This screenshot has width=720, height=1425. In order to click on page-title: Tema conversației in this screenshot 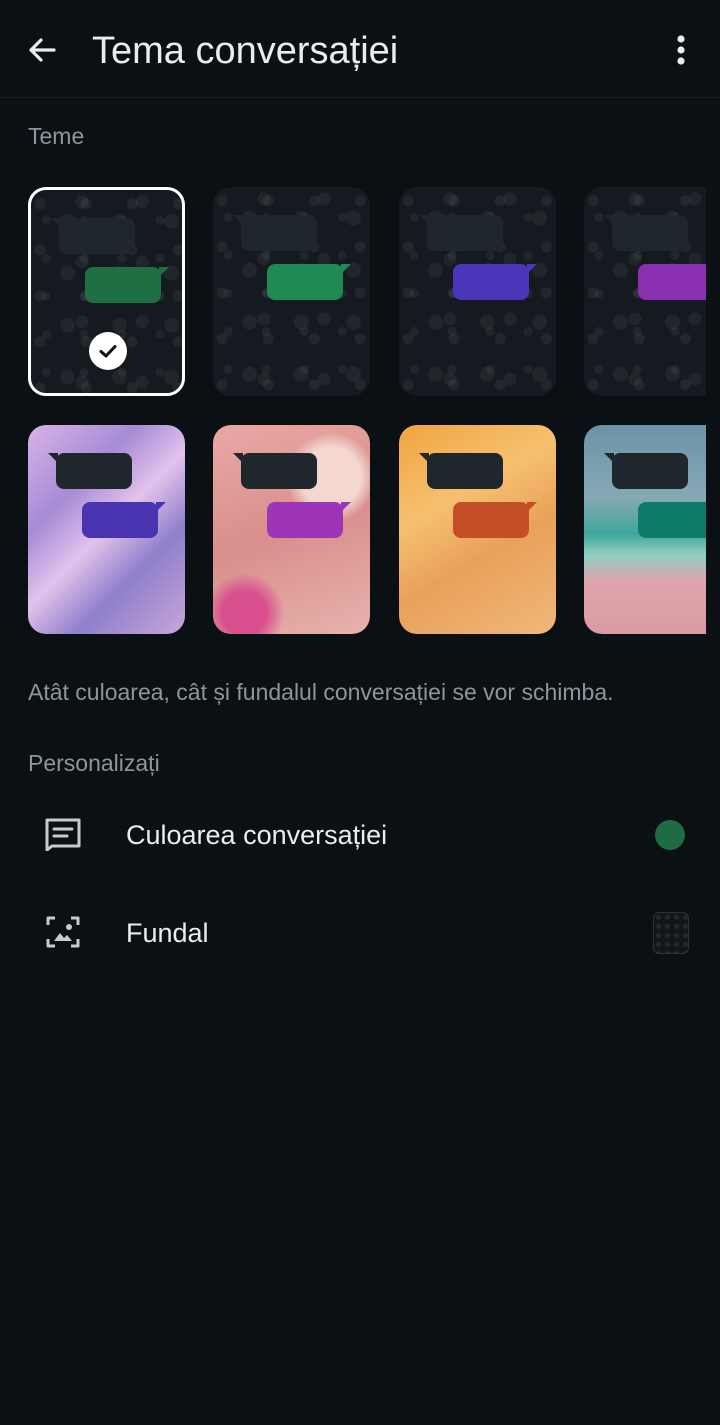, I will do `click(245, 51)`.